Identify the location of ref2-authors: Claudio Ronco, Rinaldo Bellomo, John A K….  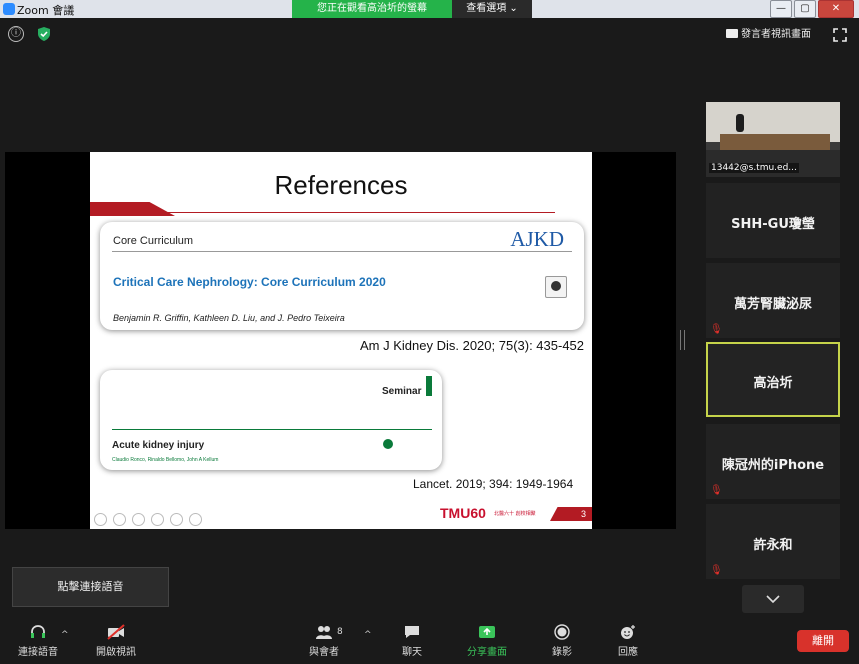
(165, 460).